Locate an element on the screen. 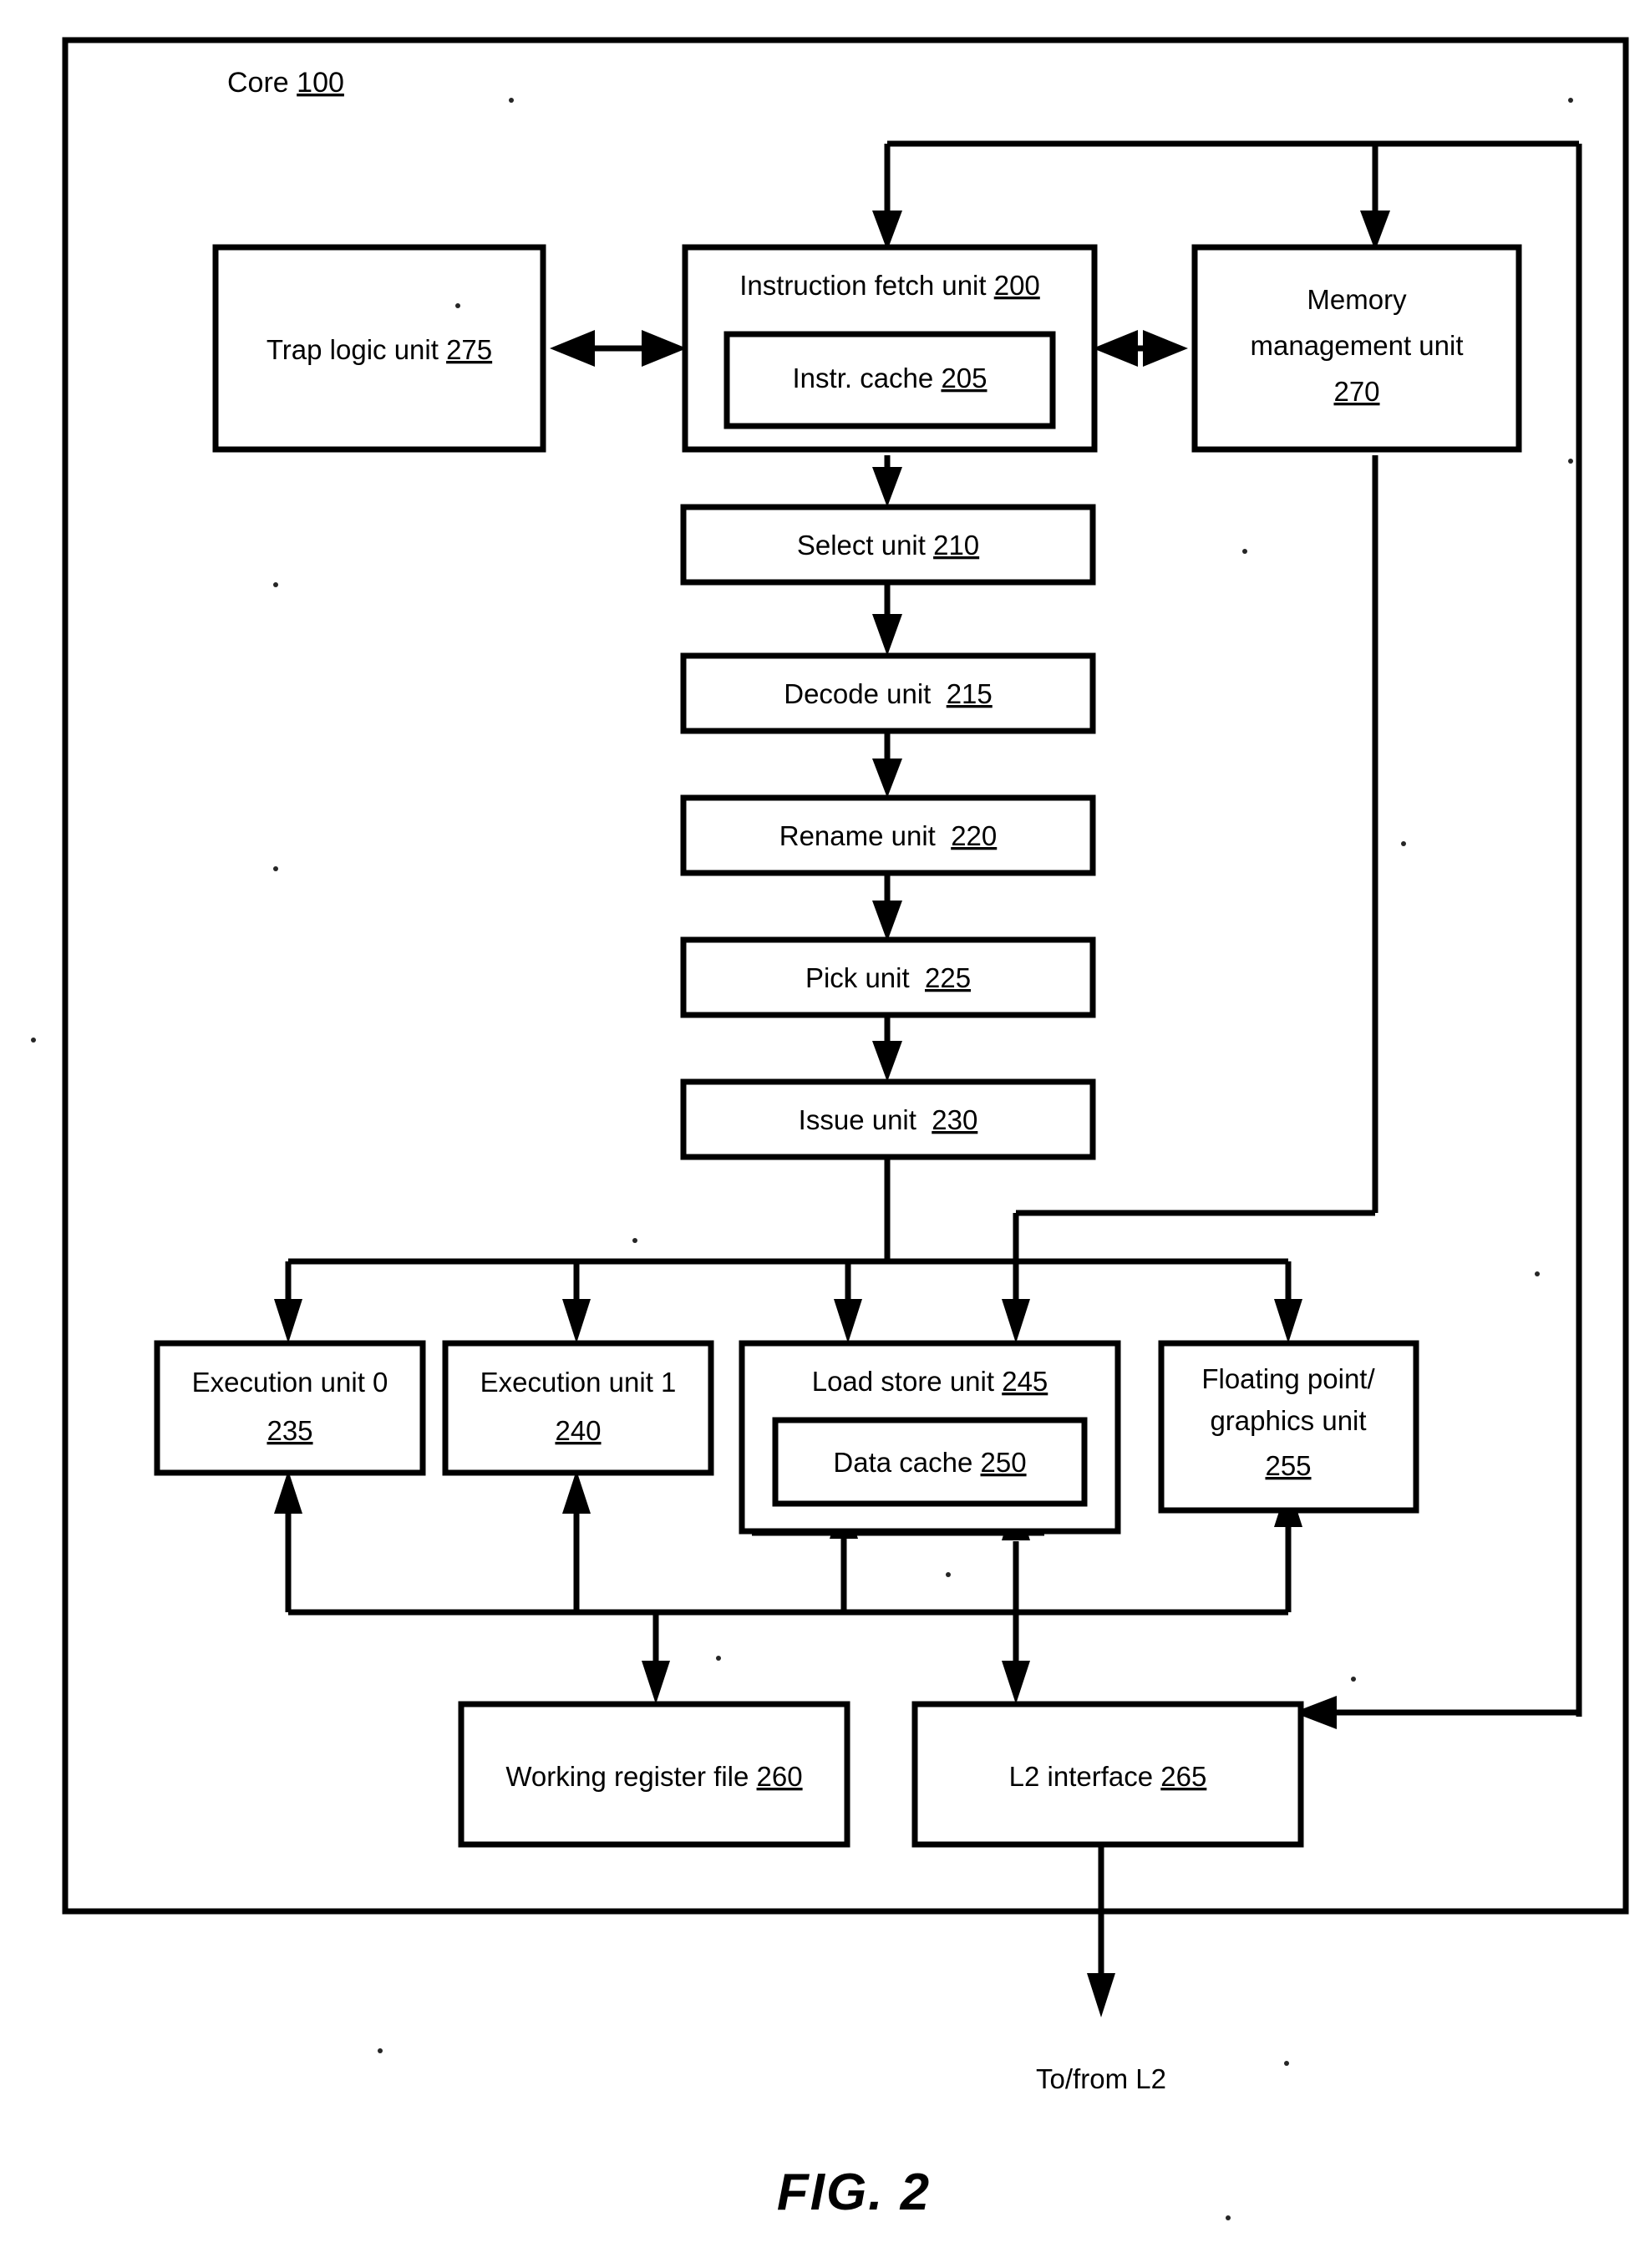 This screenshot has width=1650, height=2268. block-pick-unit: Pick unit 225 is located at coordinates (888, 977).